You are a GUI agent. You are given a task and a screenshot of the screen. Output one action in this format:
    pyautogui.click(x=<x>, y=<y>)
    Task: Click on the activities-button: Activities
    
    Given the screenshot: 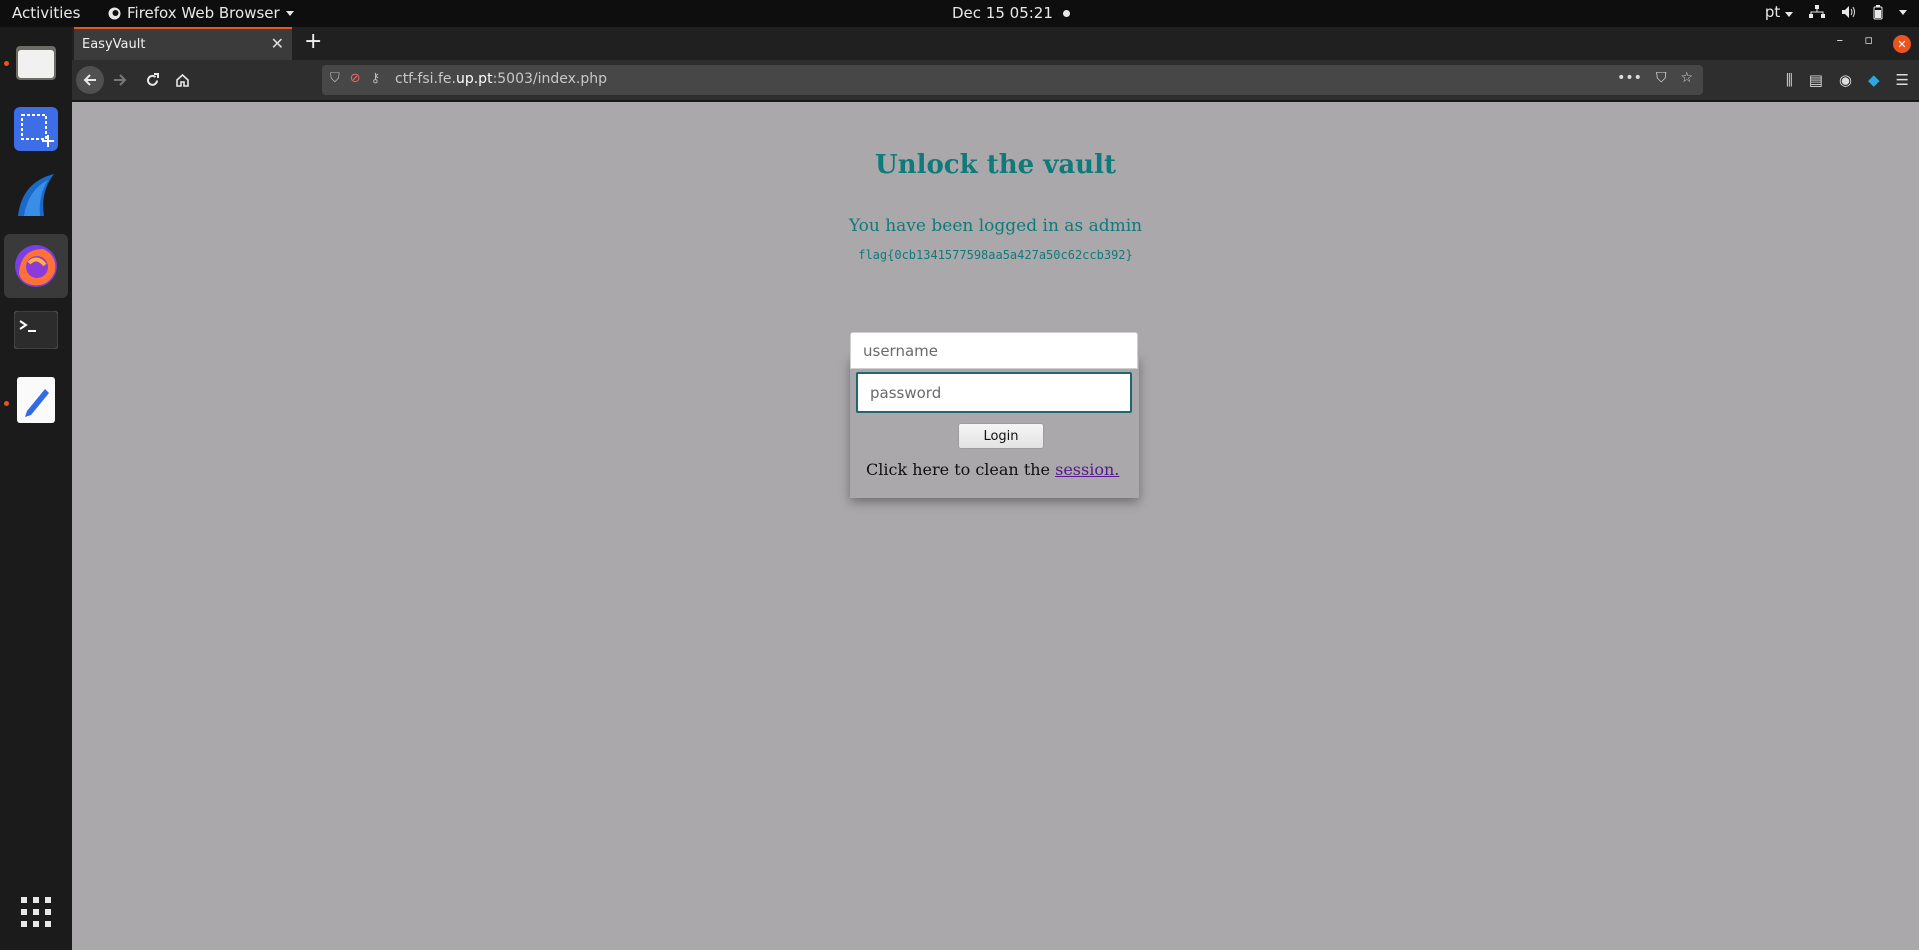 What is the action you would take?
    pyautogui.click(x=46, y=13)
    